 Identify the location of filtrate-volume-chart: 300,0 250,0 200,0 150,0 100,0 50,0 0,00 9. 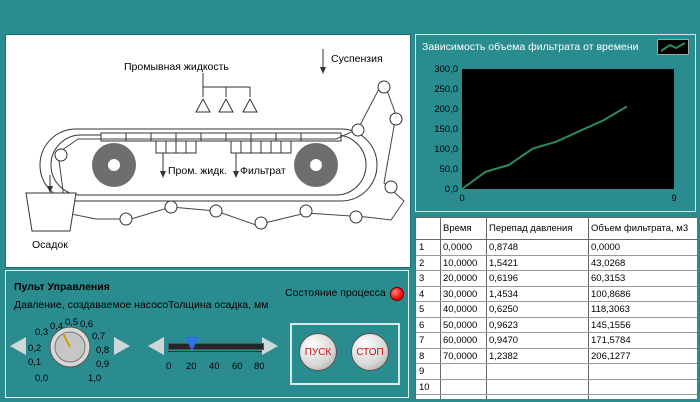
(555, 134).